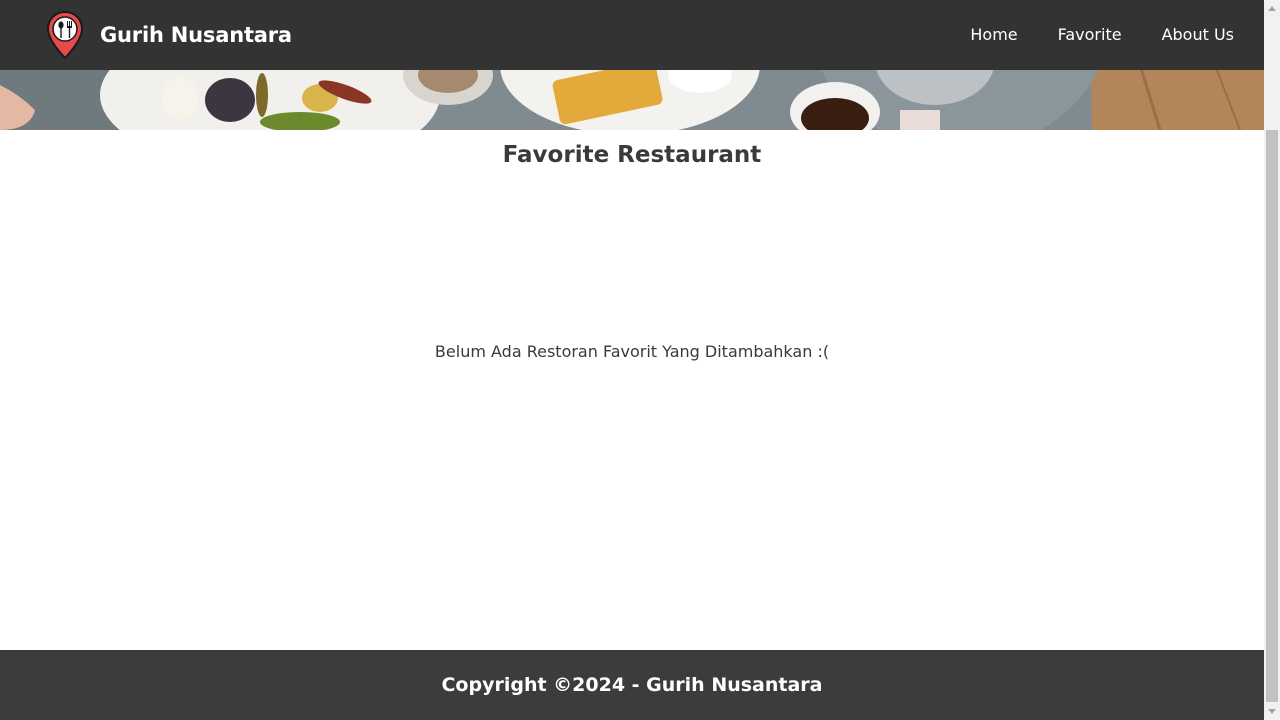 This screenshot has width=1280, height=720. What do you see at coordinates (196, 35) in the screenshot?
I see `brand-name: Gurih Nusantara` at bounding box center [196, 35].